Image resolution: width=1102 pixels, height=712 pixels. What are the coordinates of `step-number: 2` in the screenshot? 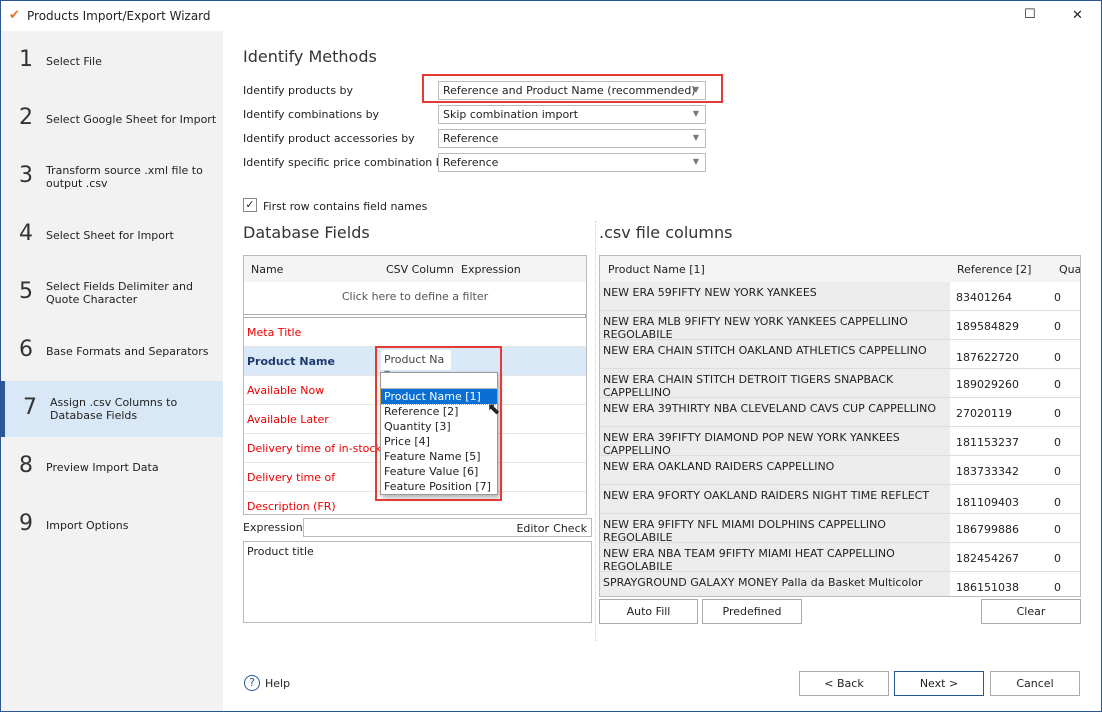 It's located at (26, 117).